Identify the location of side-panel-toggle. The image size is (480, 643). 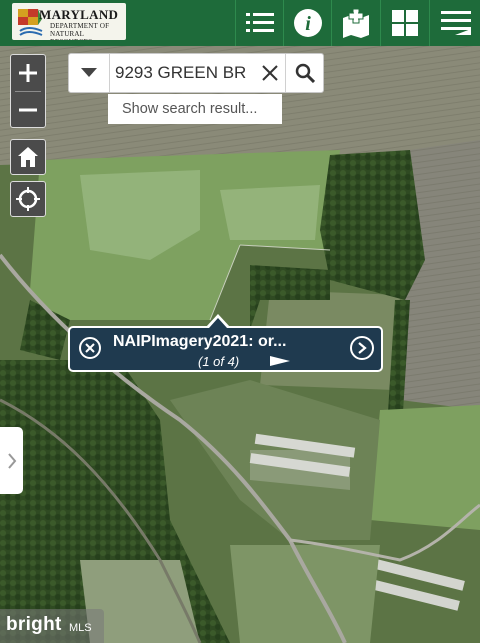
(11, 460).